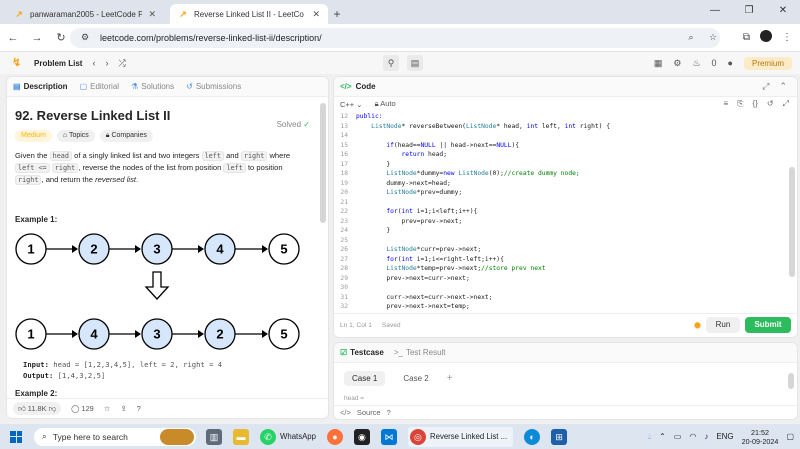 The image size is (800, 449). What do you see at coordinates (677, 63) in the screenshot?
I see `settings-gear-icon: ⚙` at bounding box center [677, 63].